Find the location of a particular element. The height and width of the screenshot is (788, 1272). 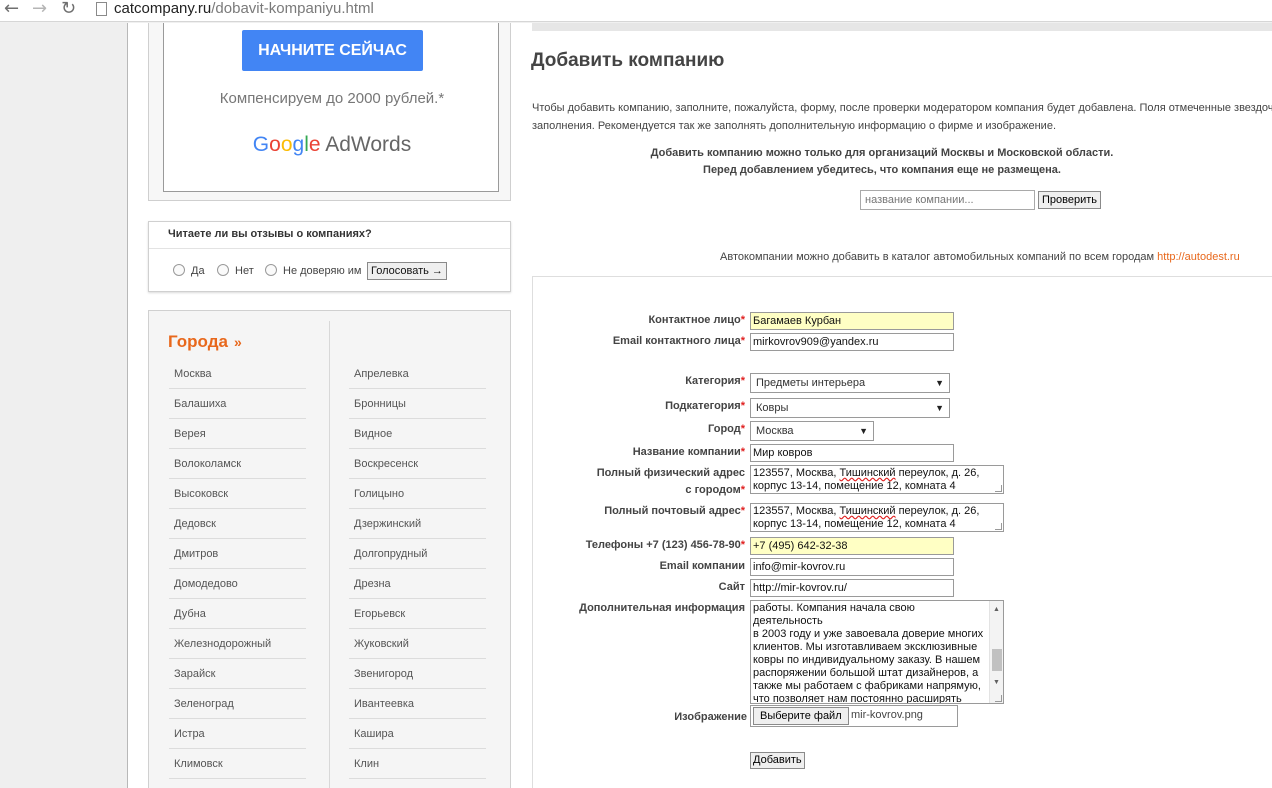

check-button: Проверить is located at coordinates (1070, 200).